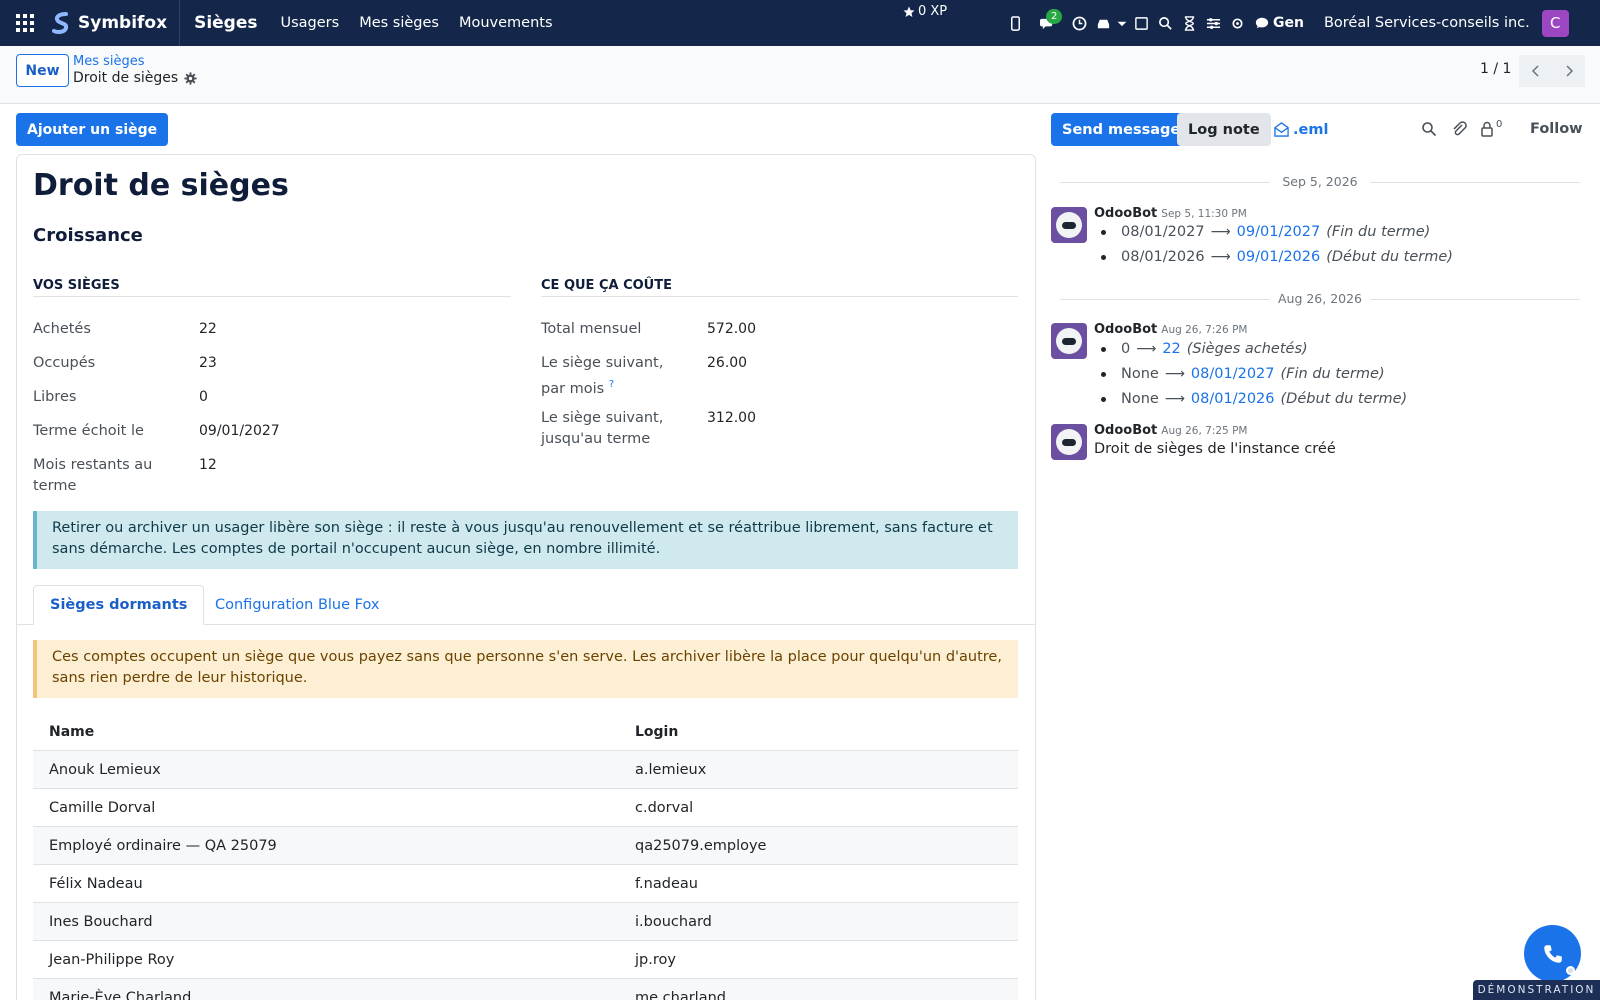 The height and width of the screenshot is (1000, 1600). Describe the element at coordinates (1568, 71) in the screenshot. I see `pager-next-button` at that location.